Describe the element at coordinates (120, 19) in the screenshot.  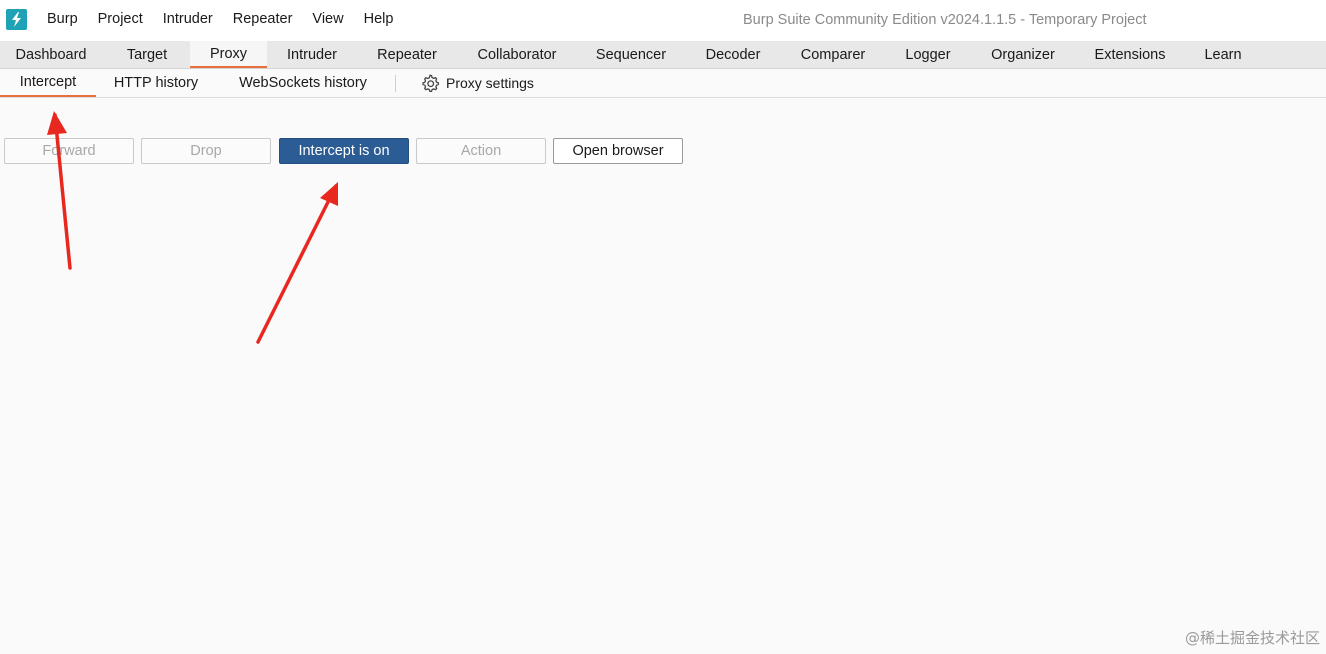
I see `menu-project: Project` at that location.